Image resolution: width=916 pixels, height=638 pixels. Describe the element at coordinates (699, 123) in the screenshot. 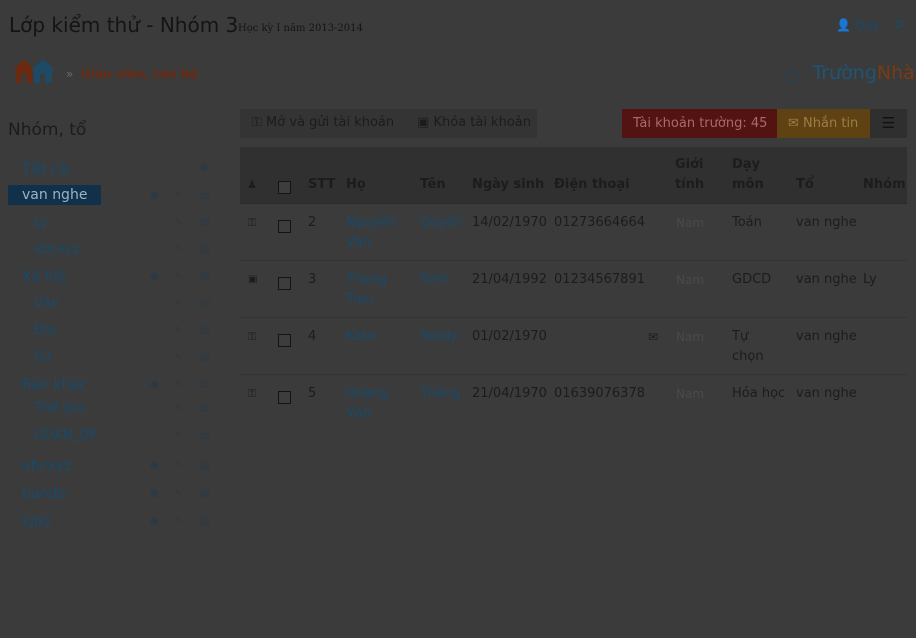

I see `school-account-count-button: Tài khoản trường: 45` at that location.